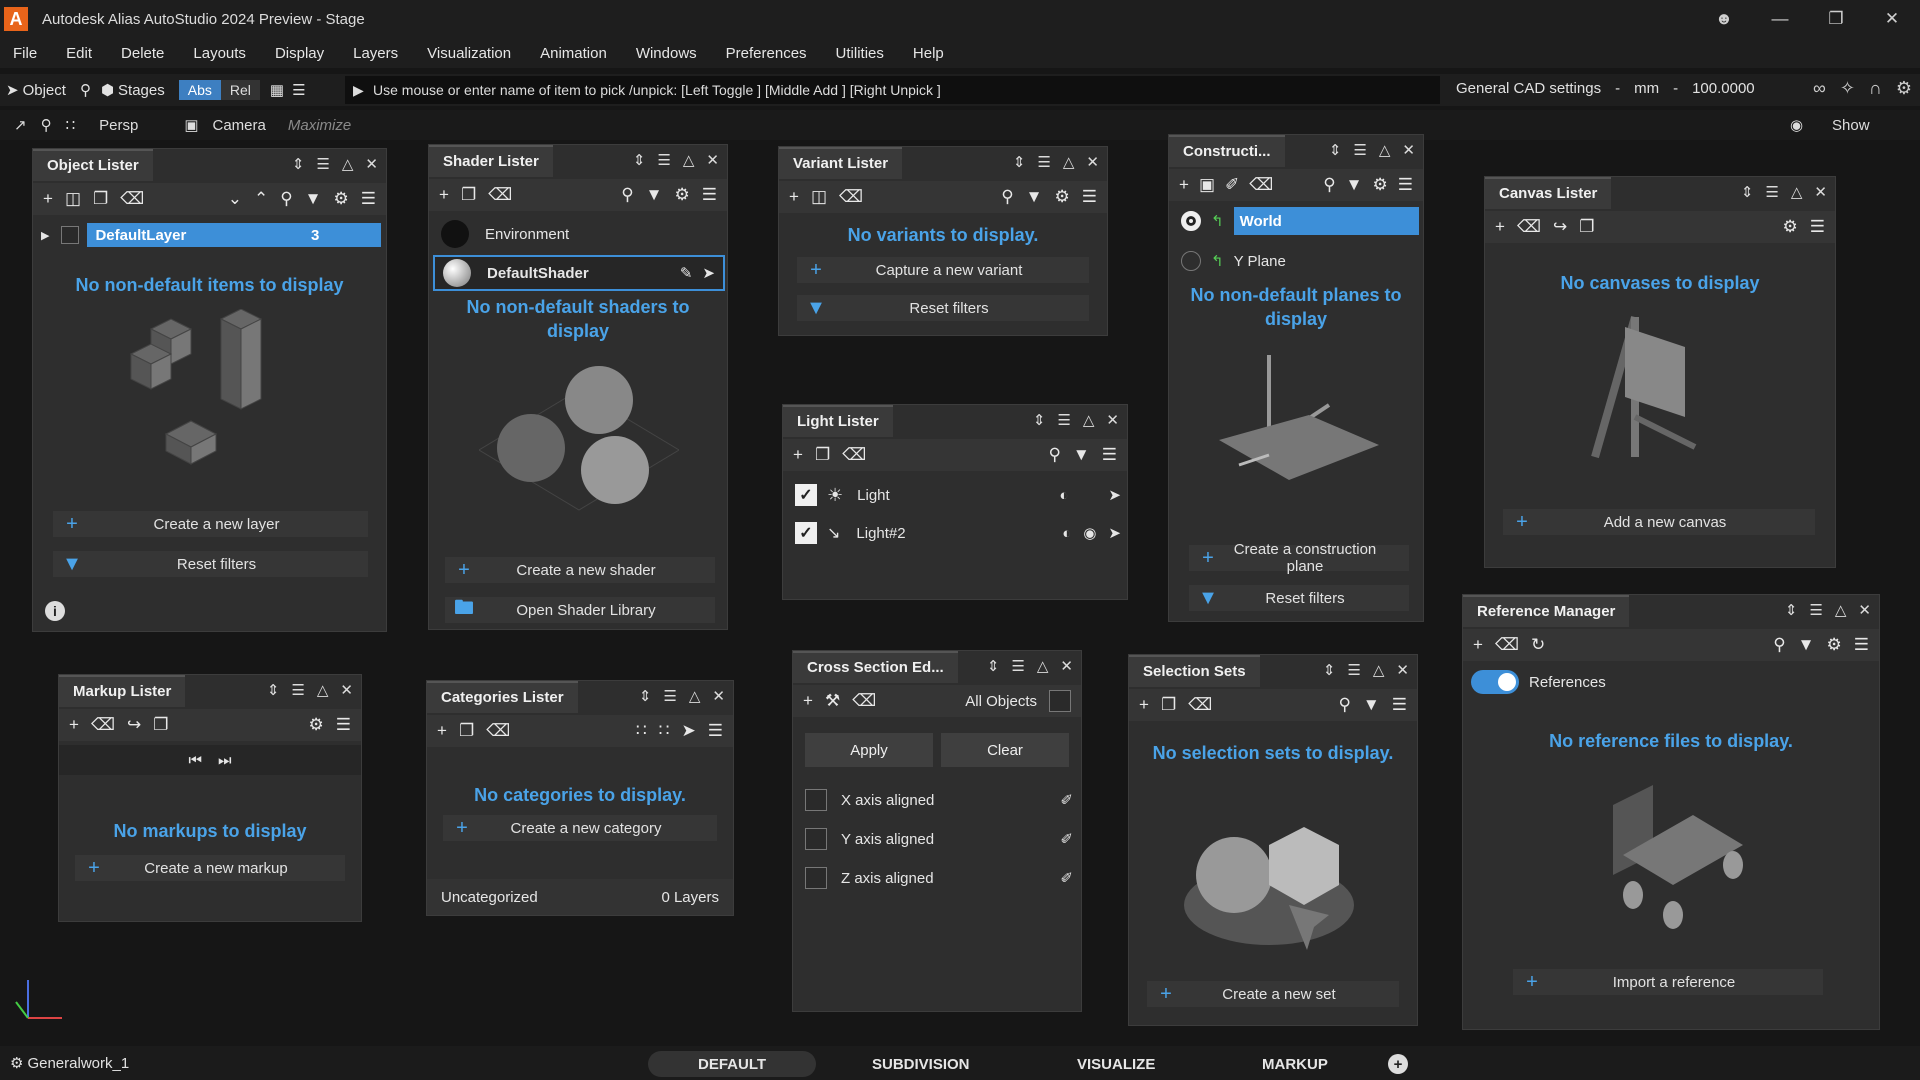 Image resolution: width=1920 pixels, height=1080 pixels. What do you see at coordinates (239, 125) in the screenshot?
I see `camera-label: Camera` at bounding box center [239, 125].